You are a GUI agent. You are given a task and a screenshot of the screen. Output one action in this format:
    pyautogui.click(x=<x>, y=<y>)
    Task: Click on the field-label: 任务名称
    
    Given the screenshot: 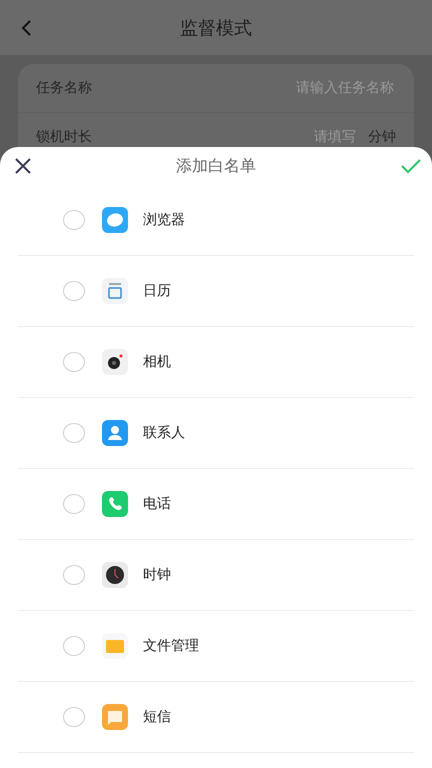 What is the action you would take?
    pyautogui.click(x=64, y=88)
    